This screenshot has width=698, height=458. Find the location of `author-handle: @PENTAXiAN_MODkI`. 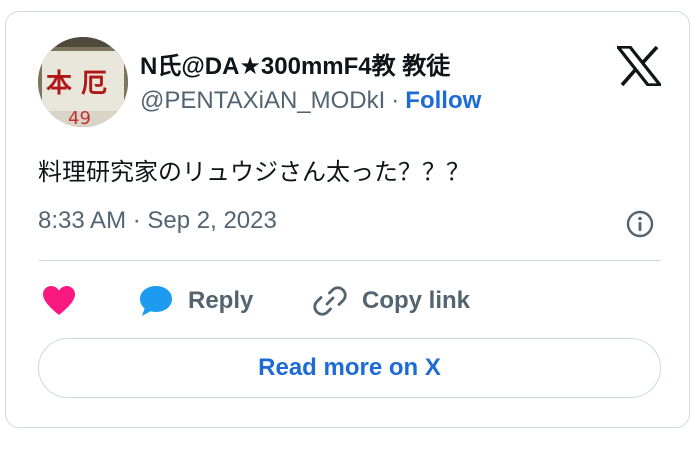

author-handle: @PENTAXiAN_MODkI is located at coordinates (262, 100).